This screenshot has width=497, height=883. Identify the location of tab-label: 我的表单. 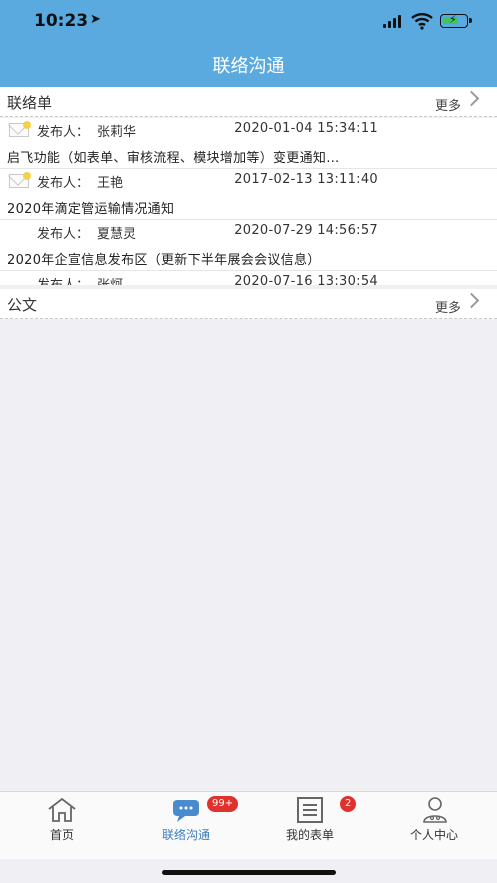
(309, 835).